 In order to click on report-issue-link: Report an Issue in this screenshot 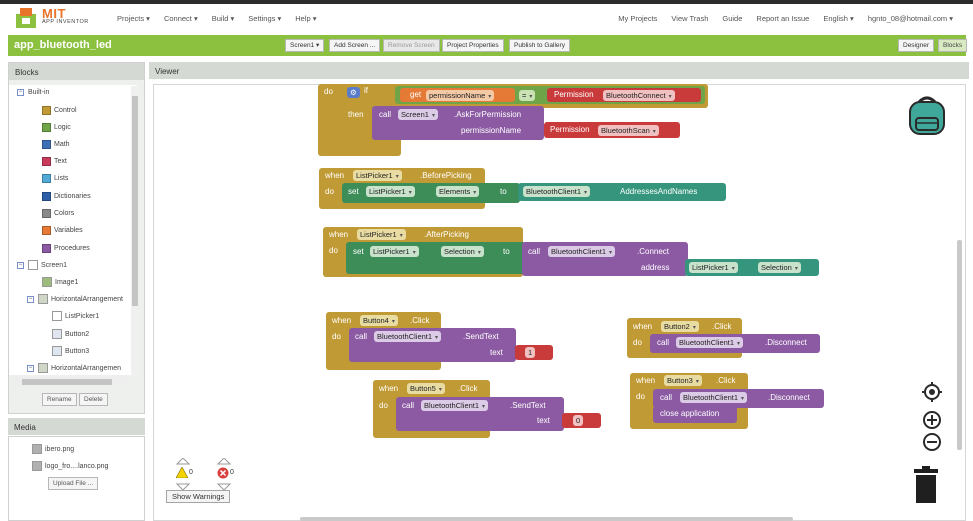, I will do `click(782, 18)`.